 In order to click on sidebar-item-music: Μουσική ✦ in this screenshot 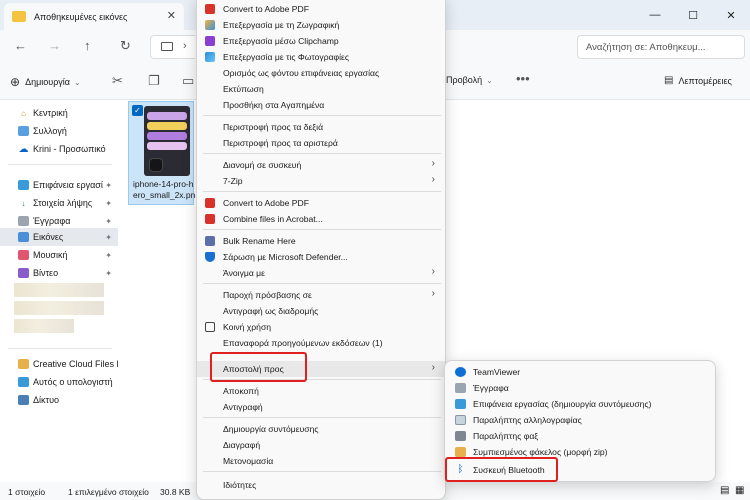, I will do `click(59, 255)`.